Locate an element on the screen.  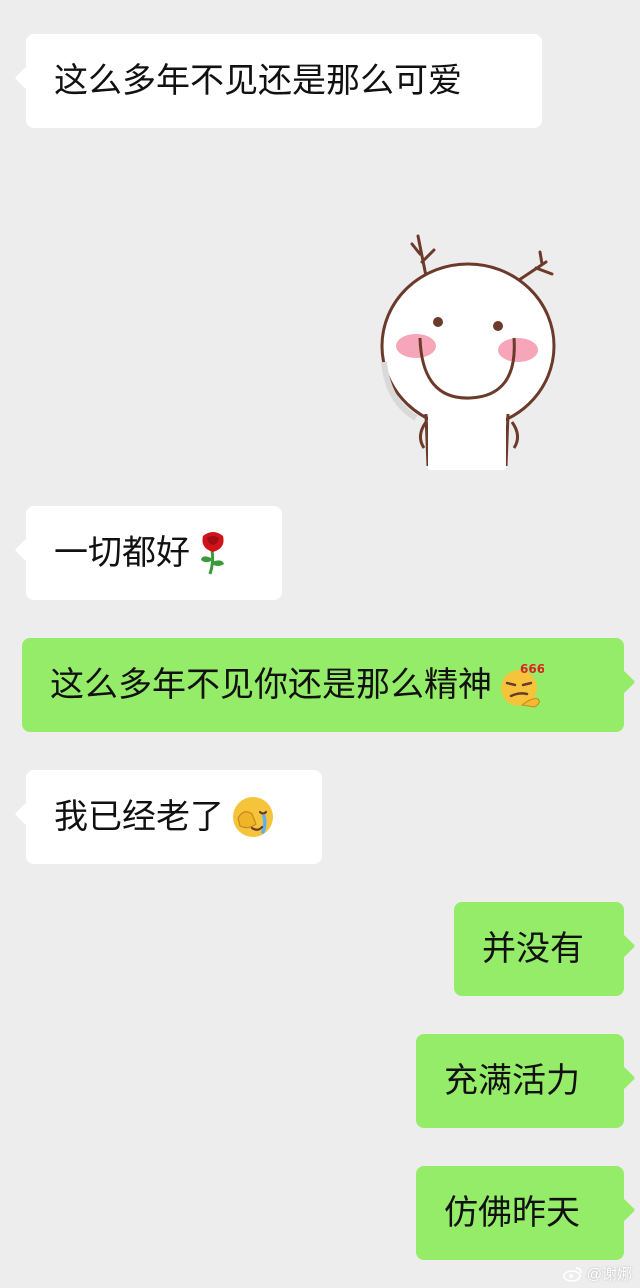
message-text: 仿佛昨天 is located at coordinates (512, 1213).